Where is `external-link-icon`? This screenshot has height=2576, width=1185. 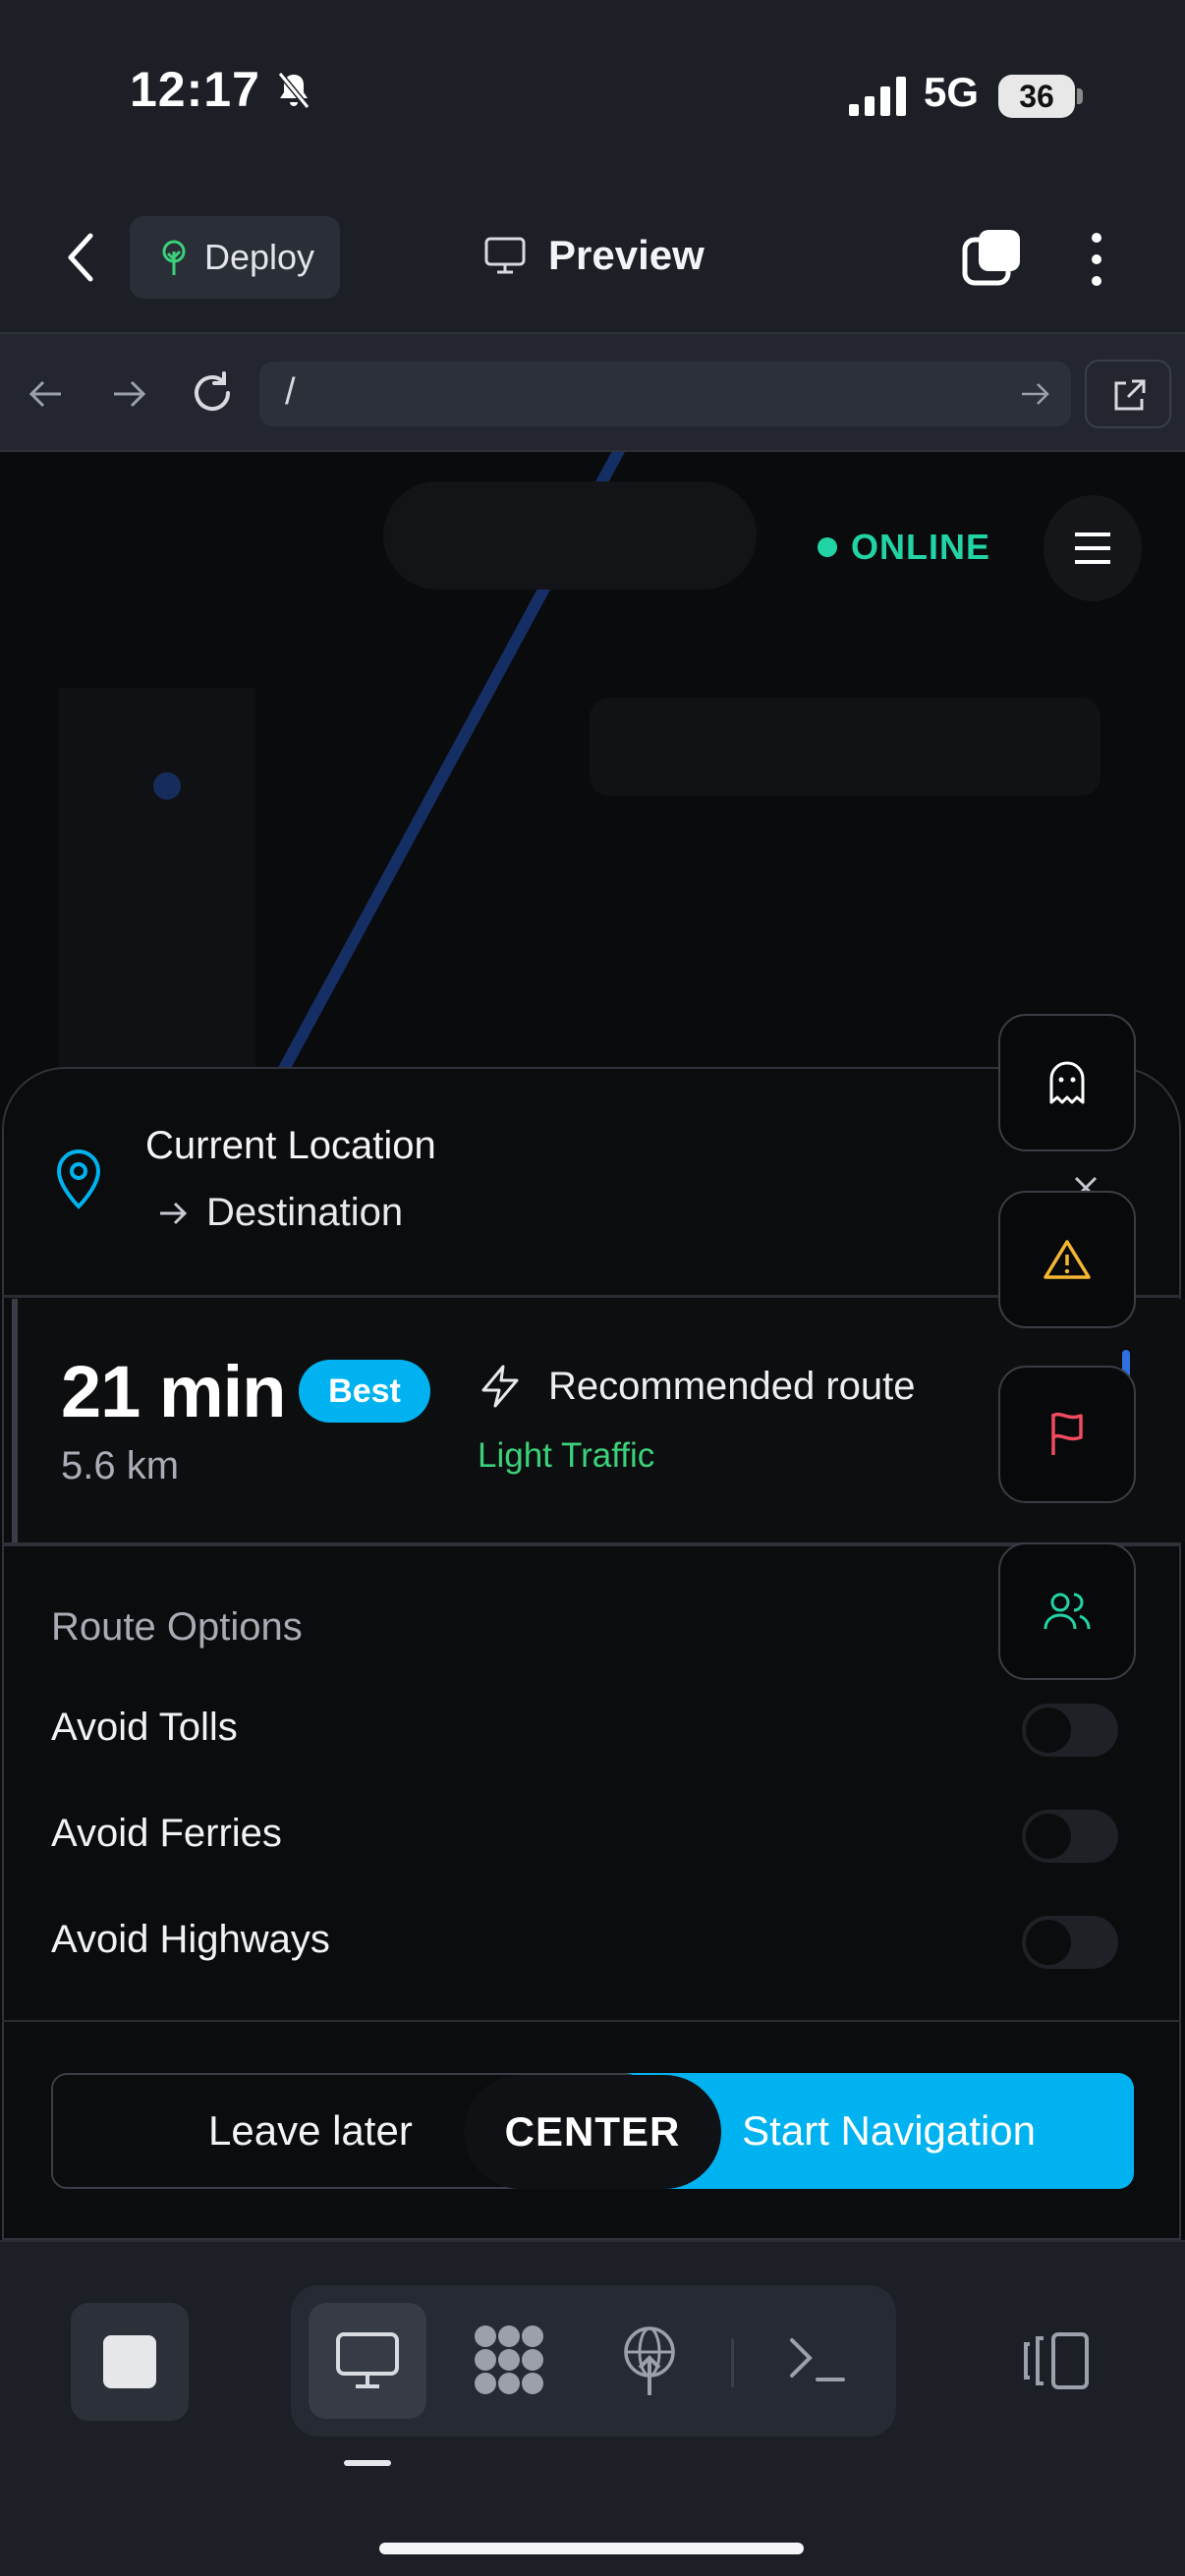
external-link-icon is located at coordinates (1130, 395).